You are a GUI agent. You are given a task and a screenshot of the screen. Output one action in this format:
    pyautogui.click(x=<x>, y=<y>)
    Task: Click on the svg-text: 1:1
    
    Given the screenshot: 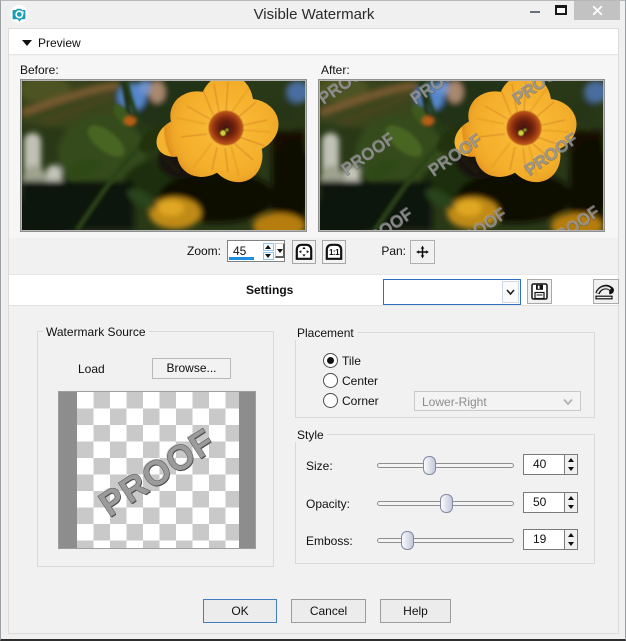 What is the action you would take?
    pyautogui.click(x=334, y=252)
    